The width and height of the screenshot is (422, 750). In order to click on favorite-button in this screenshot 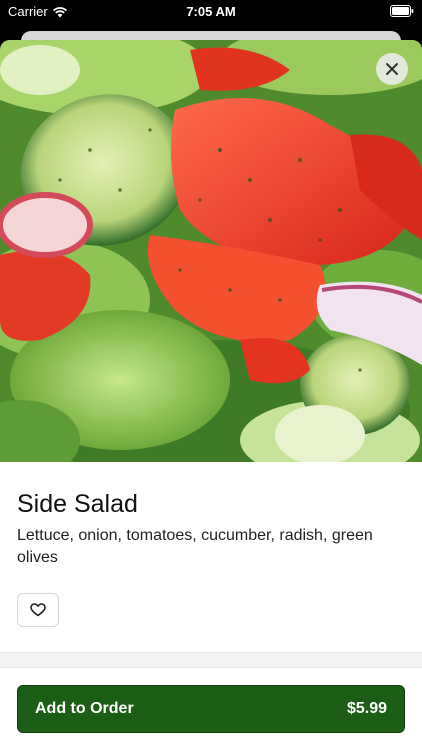, I will do `click(38, 610)`.